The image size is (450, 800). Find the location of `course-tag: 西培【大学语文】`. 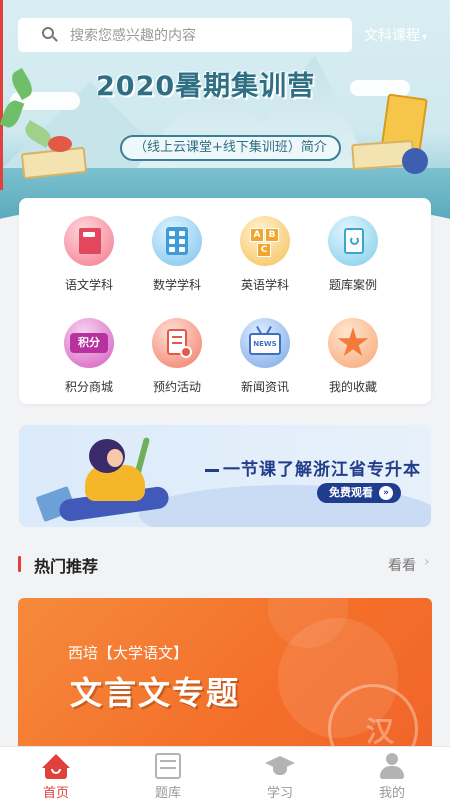

course-tag: 西培【大学语文】 is located at coordinates (128, 653).